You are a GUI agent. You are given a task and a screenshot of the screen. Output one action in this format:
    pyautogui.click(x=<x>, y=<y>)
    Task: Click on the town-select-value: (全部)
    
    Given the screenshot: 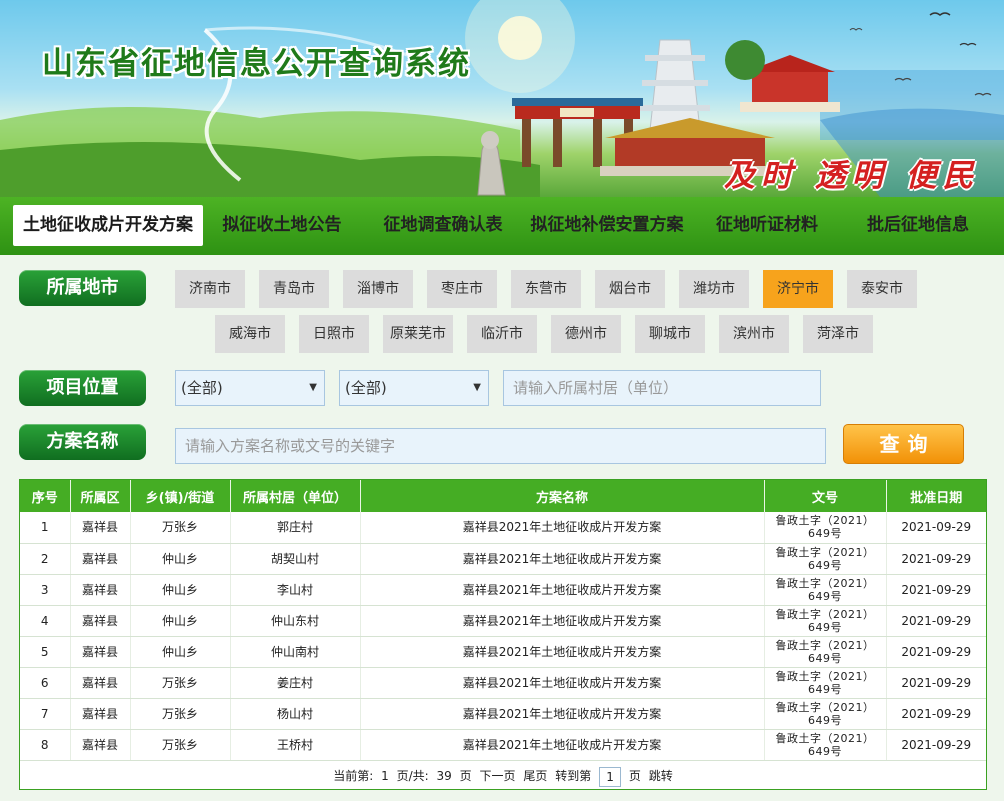 What is the action you would take?
    pyautogui.click(x=366, y=388)
    